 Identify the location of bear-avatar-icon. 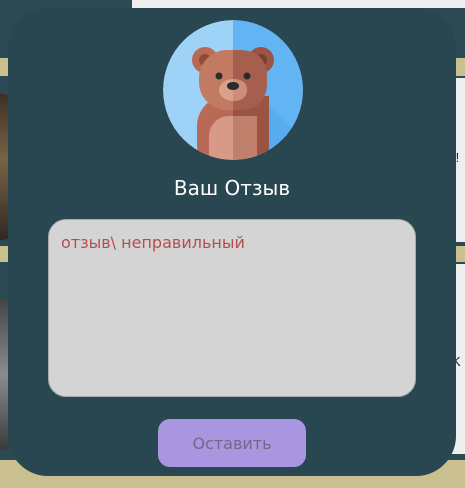
(233, 90).